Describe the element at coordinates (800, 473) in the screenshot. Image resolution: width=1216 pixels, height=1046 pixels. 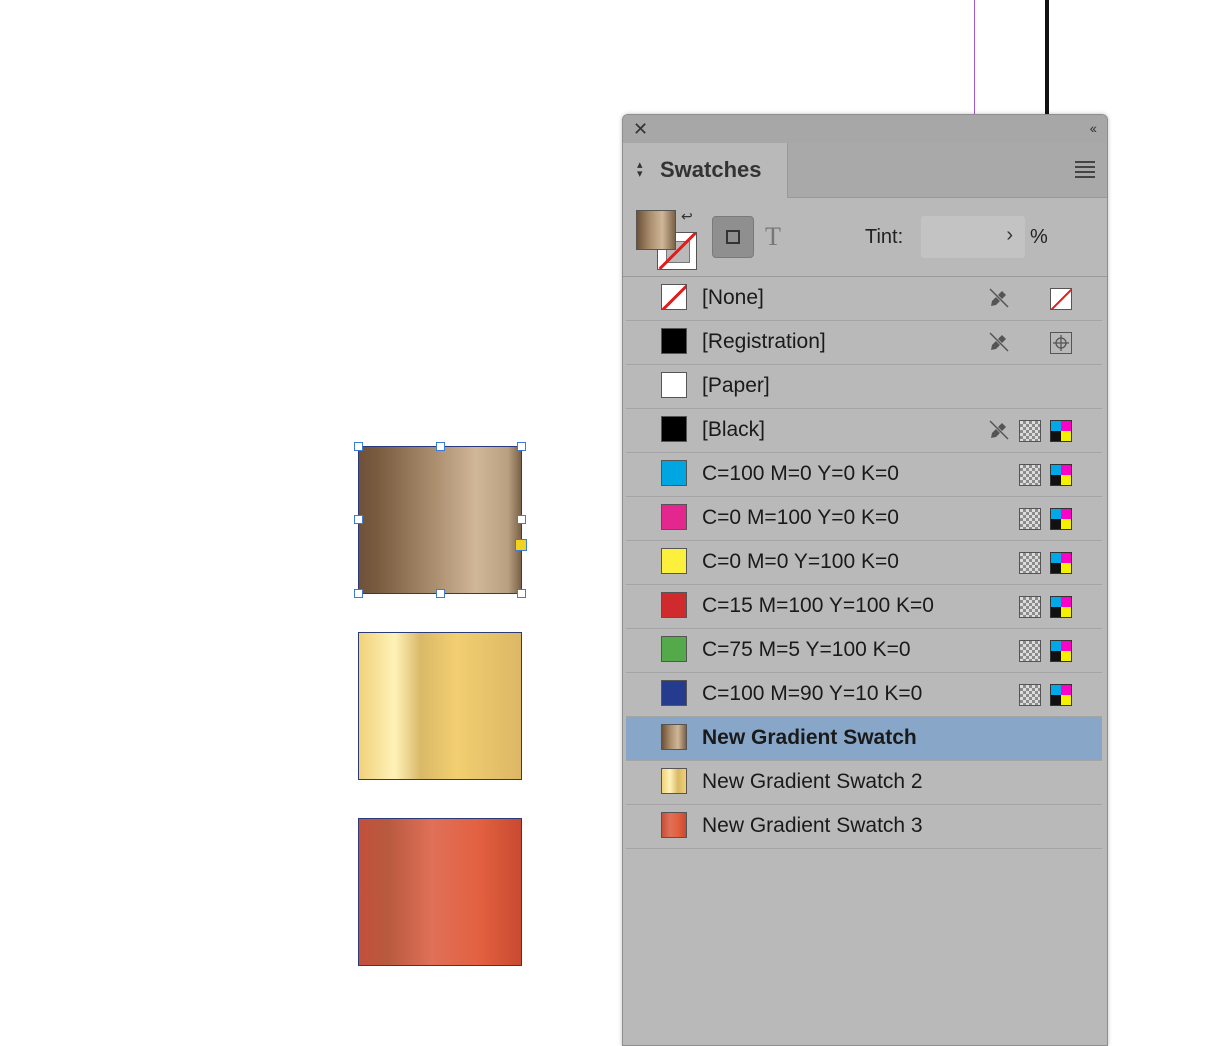
I see `swatch-name: C=100 M=0 Y=0 K=0` at that location.